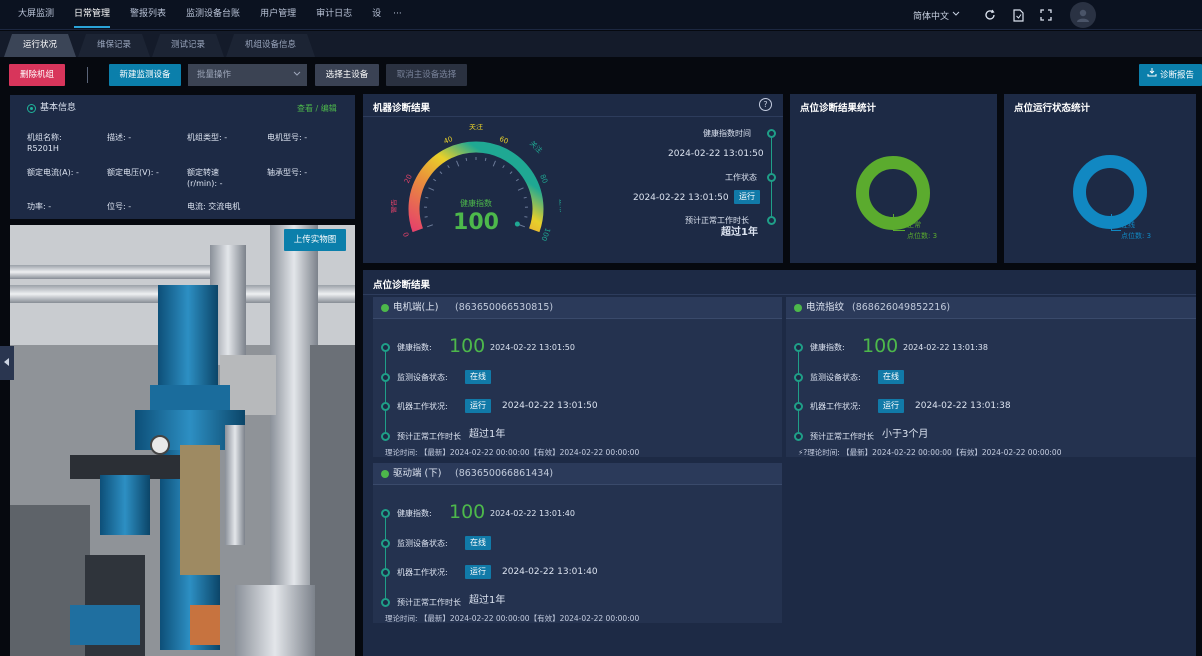 The image size is (1202, 656). I want to click on document-icon, so click(1018, 15).